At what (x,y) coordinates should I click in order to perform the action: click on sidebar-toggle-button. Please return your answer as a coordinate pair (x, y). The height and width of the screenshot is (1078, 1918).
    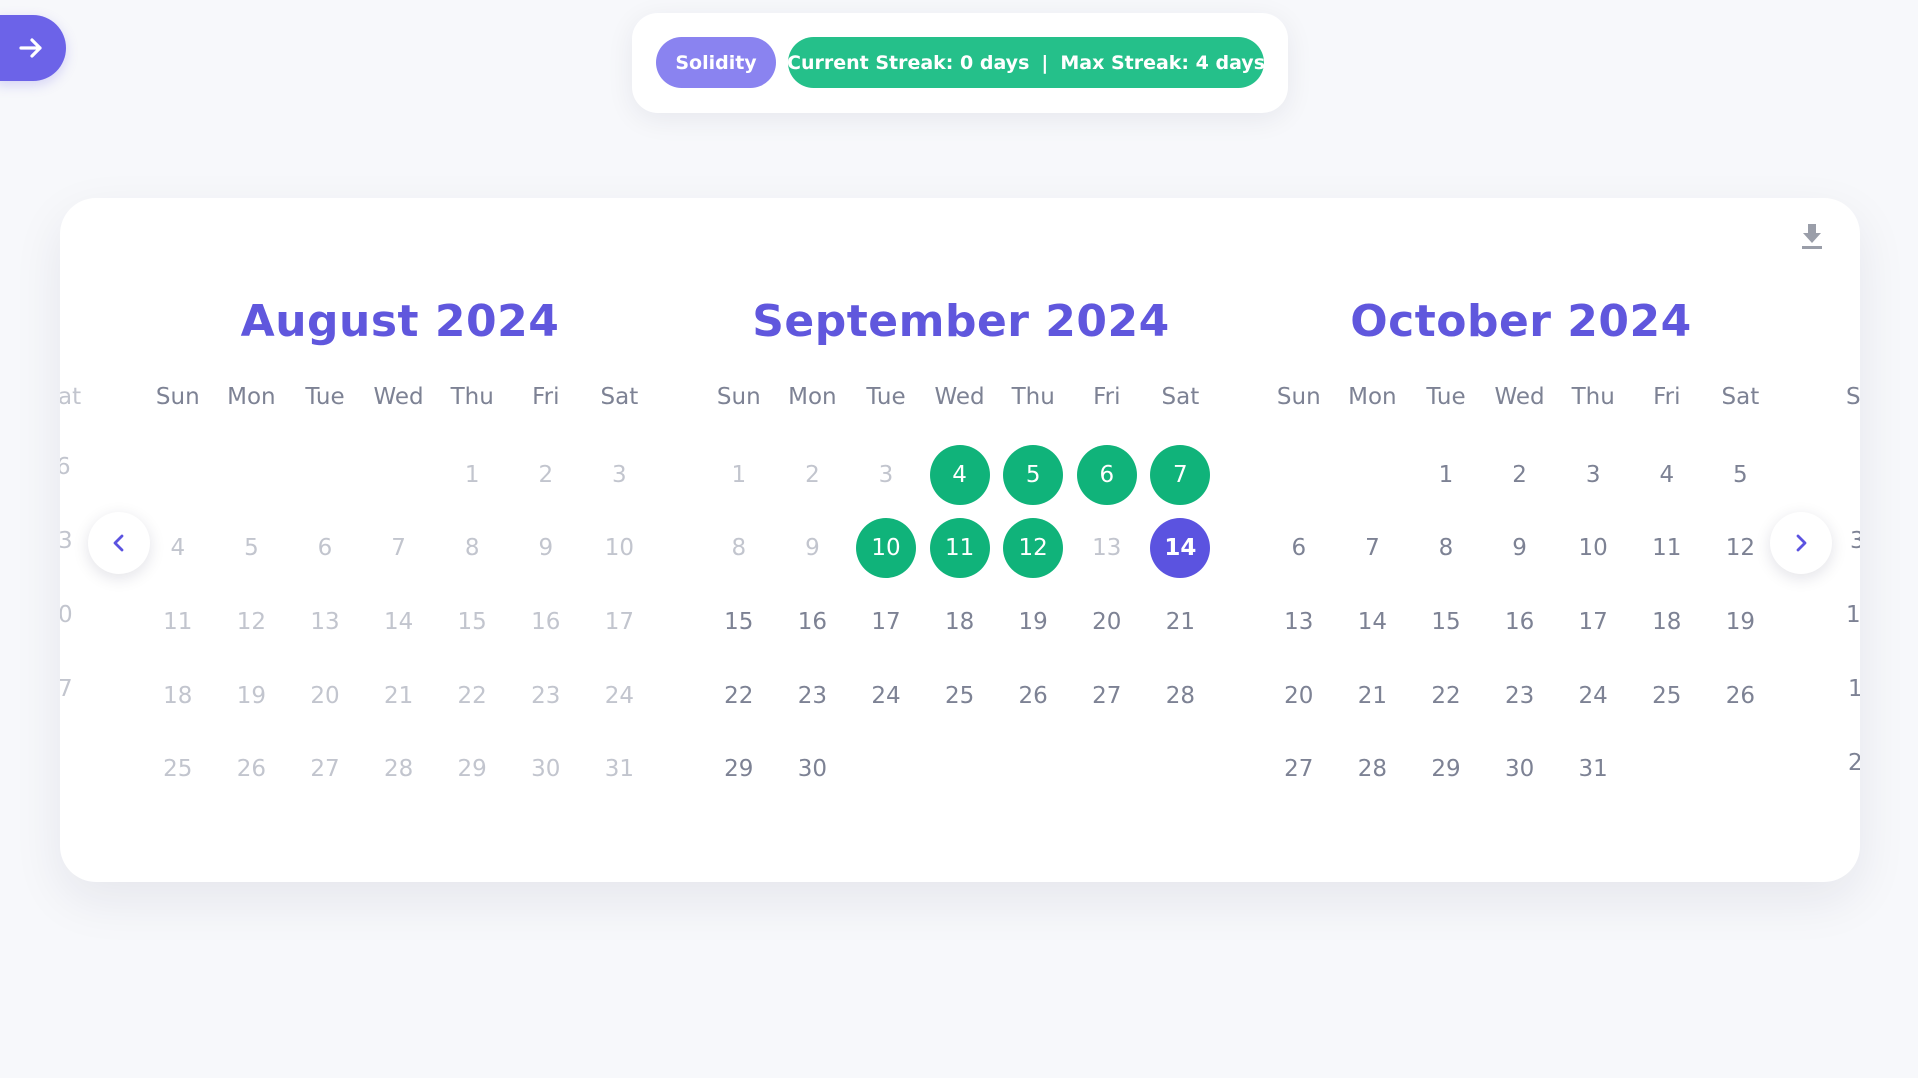
    Looking at the image, I should click on (33, 48).